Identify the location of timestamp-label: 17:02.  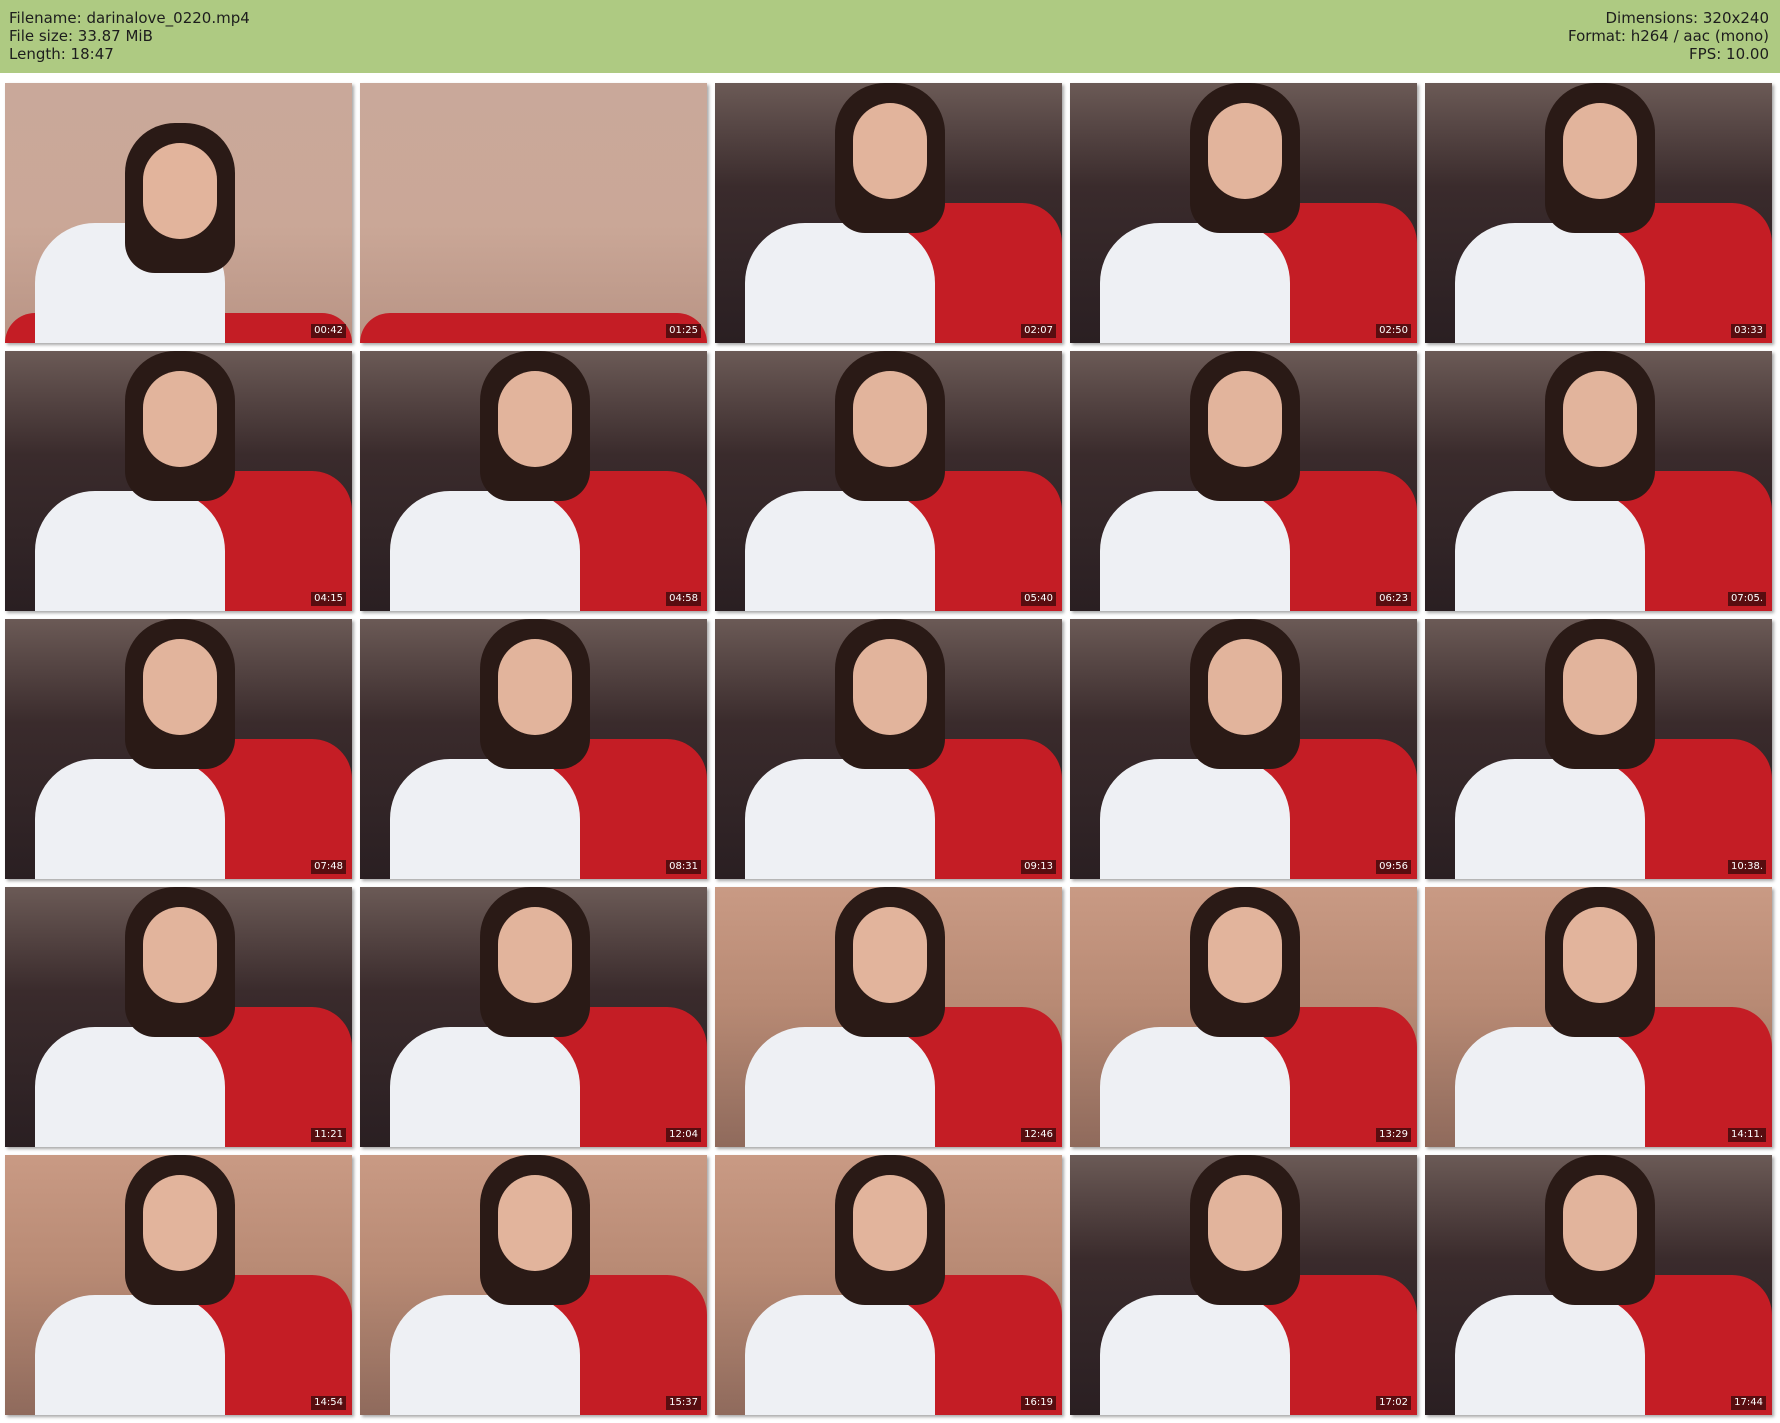
(1393, 1403).